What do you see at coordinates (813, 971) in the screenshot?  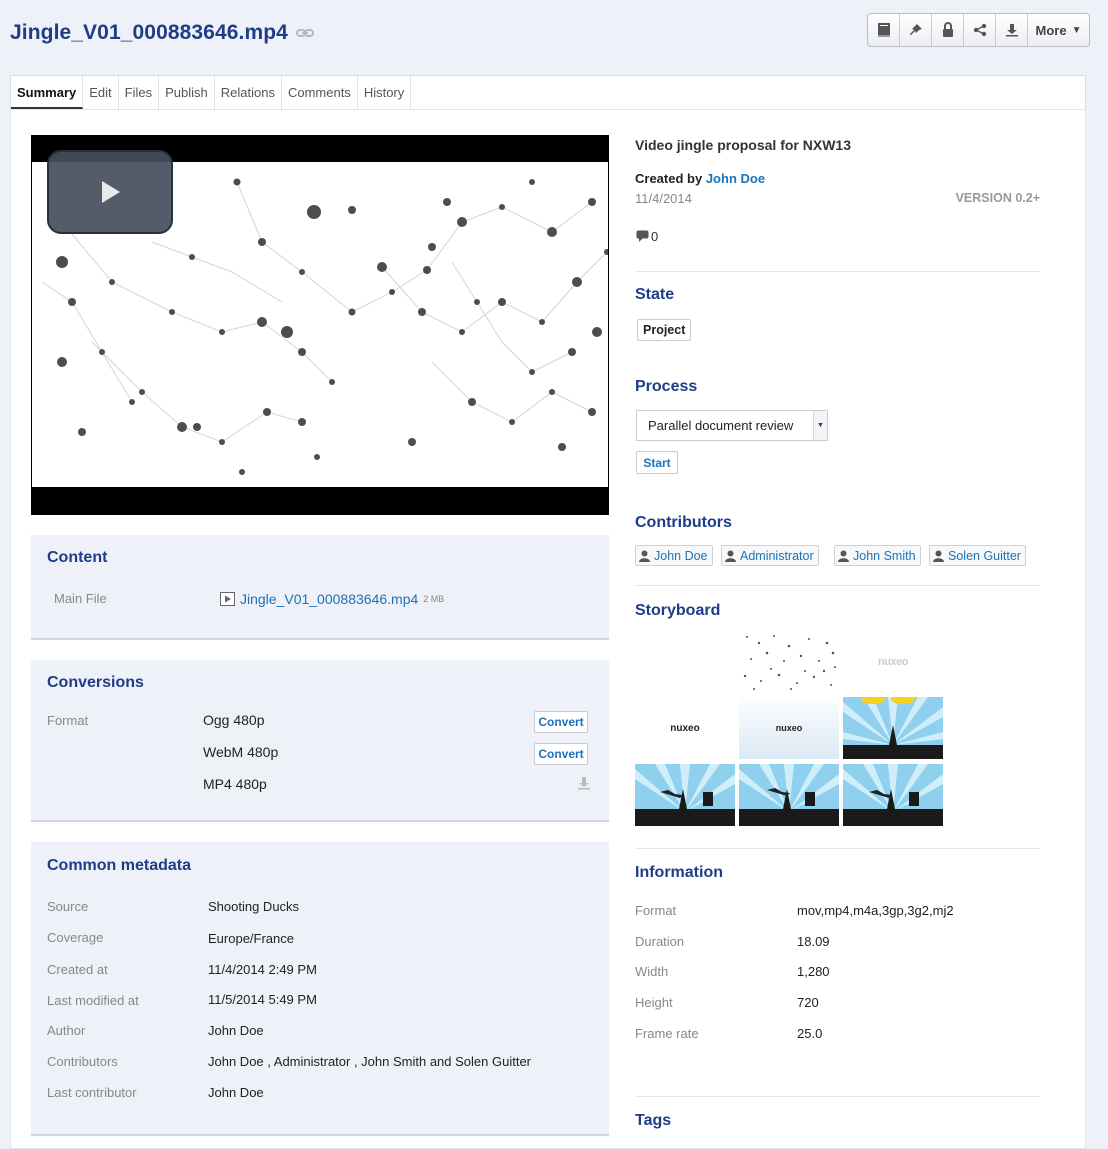 I see `info-value-width: 1,280` at bounding box center [813, 971].